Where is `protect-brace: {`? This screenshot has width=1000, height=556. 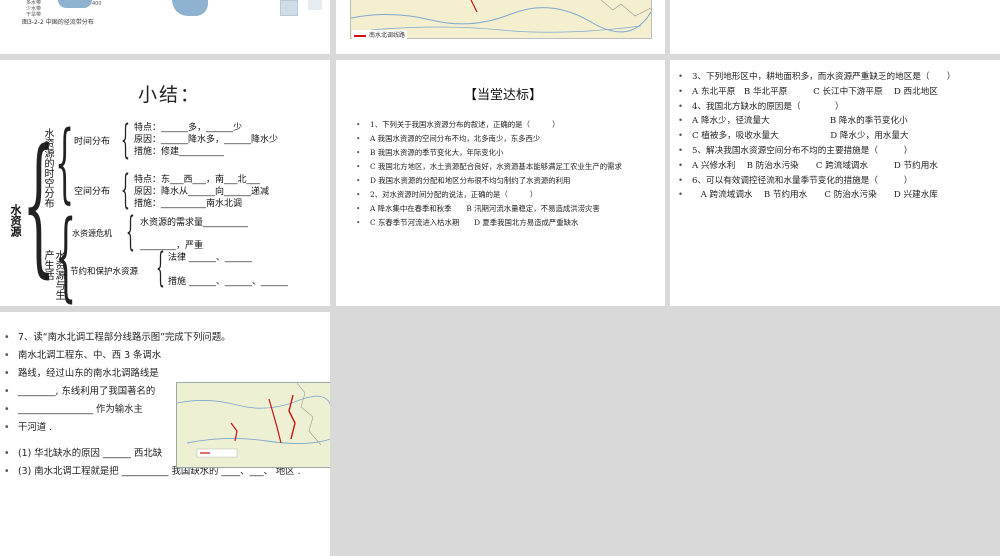 protect-brace: { is located at coordinates (160, 268).